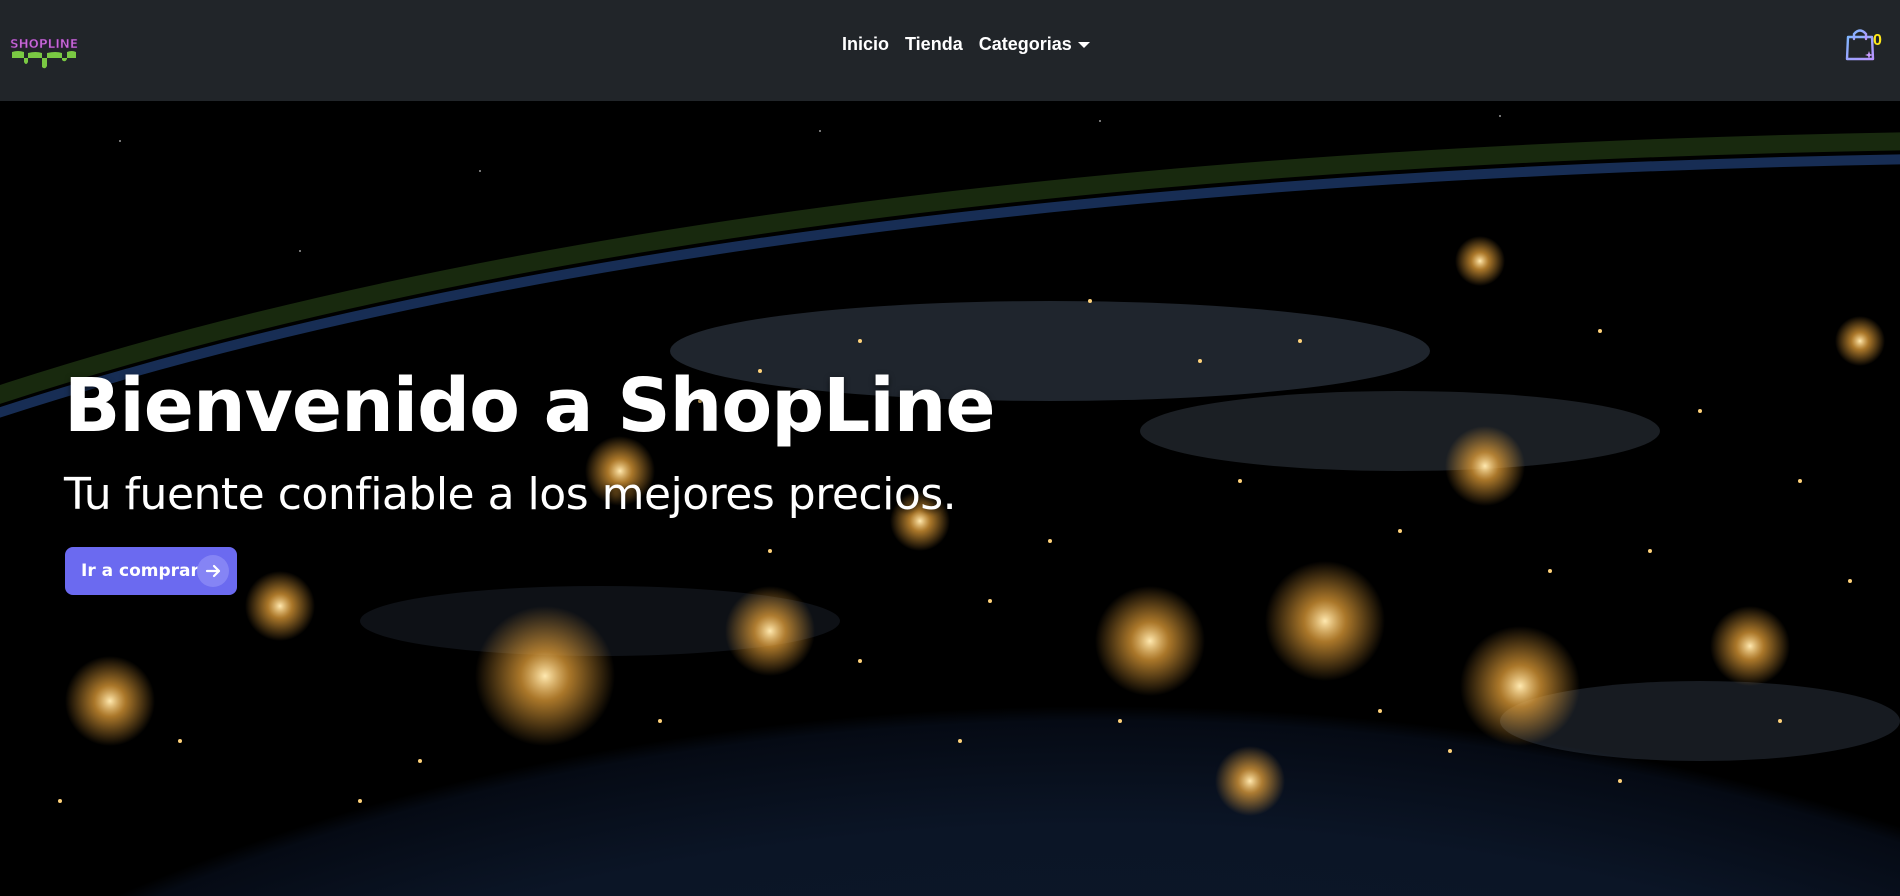 This screenshot has height=896, width=1900. I want to click on nav-dropdown-categorias: Categorias, so click(1034, 44).